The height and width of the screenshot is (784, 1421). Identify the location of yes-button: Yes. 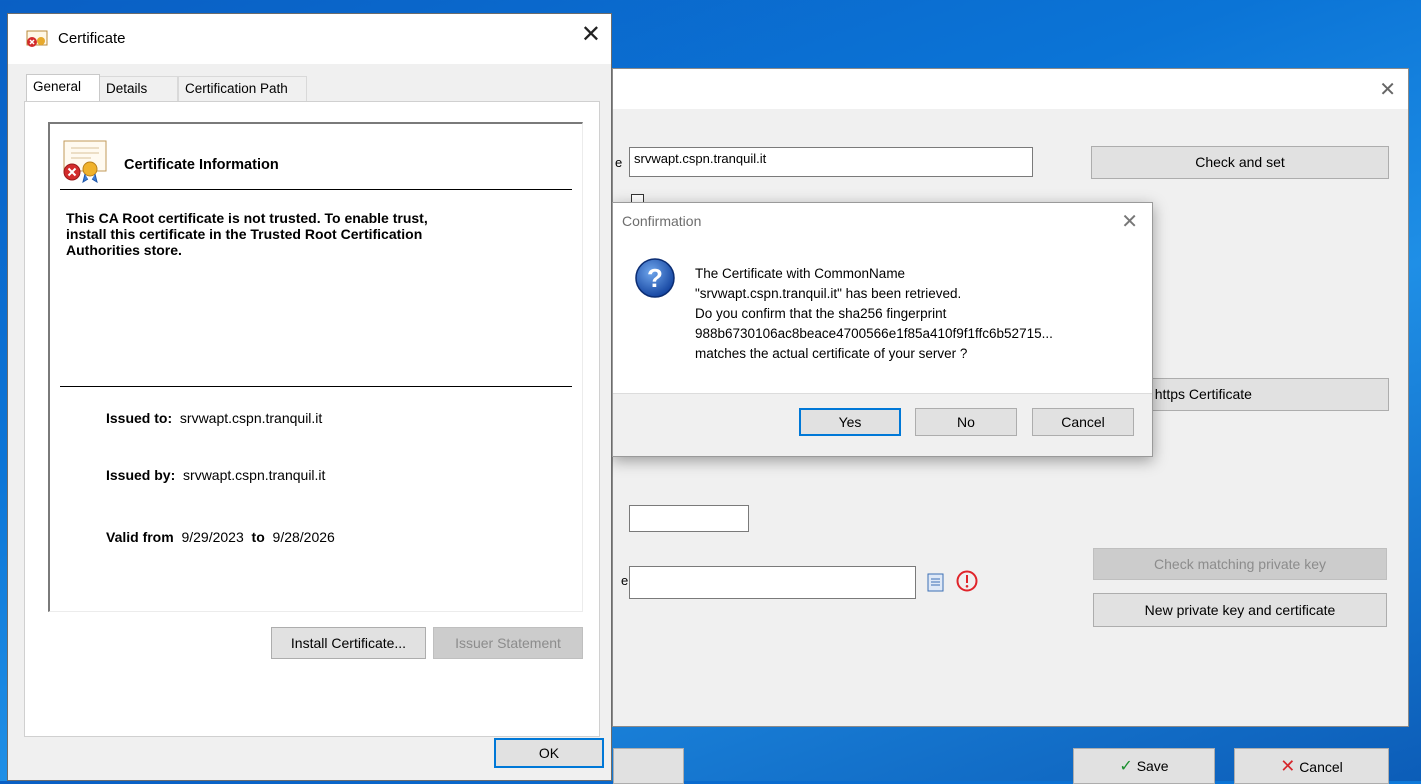
(850, 422).